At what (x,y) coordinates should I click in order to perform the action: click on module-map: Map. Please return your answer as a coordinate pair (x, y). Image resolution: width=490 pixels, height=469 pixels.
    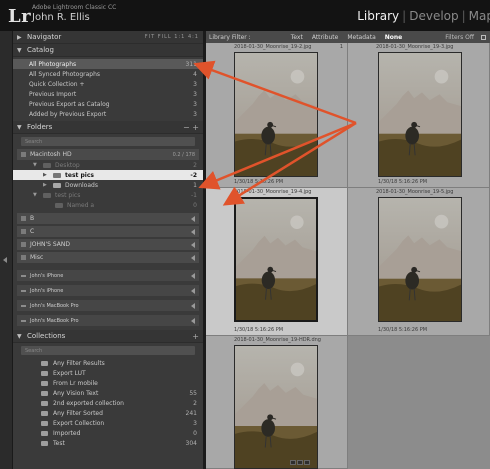
    Looking at the image, I should click on (479, 16).